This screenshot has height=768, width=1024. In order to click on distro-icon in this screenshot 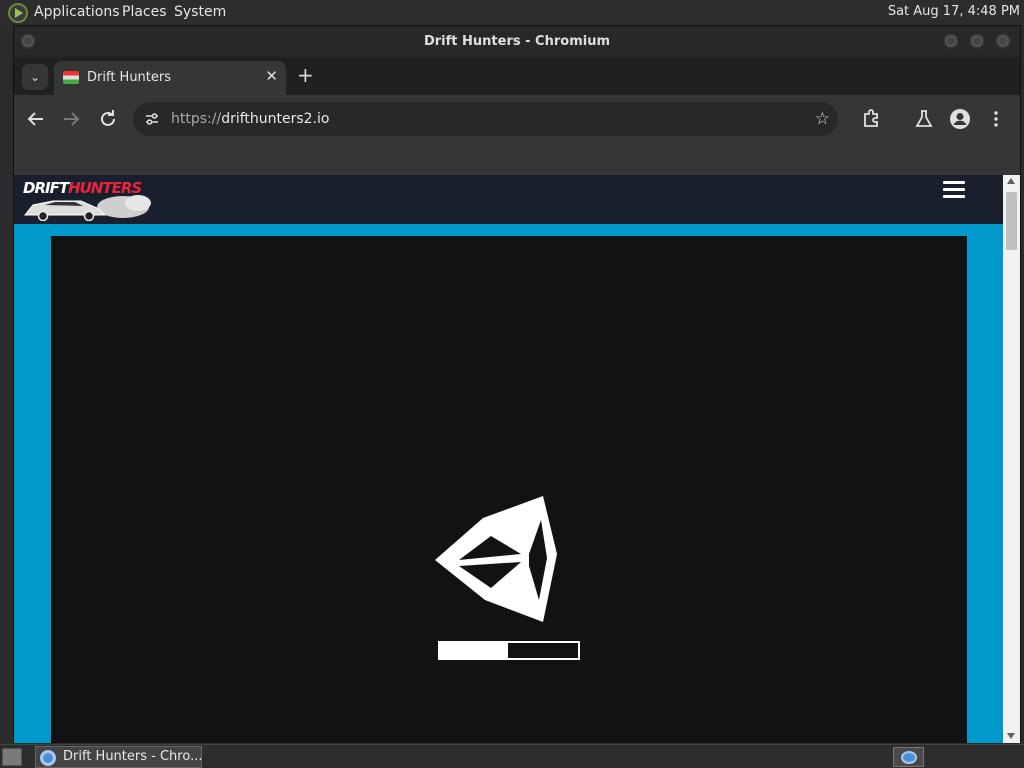, I will do `click(18, 13)`.